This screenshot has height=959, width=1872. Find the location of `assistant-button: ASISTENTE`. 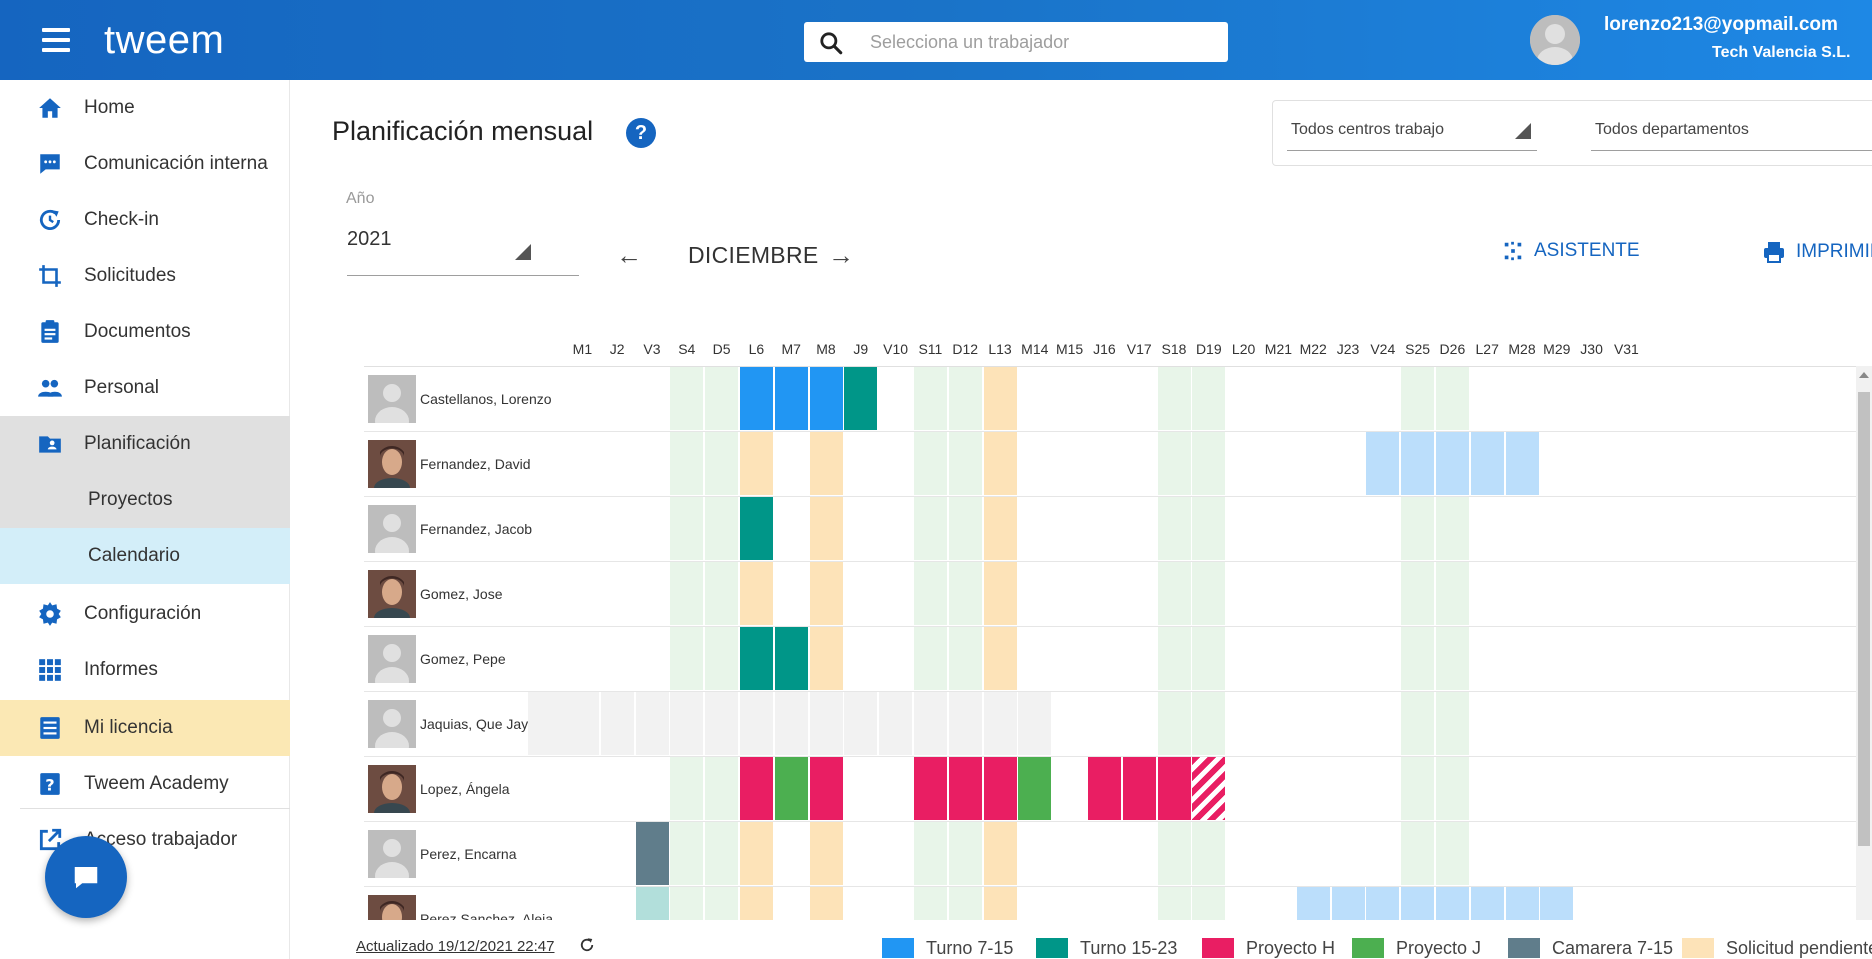

assistant-button: ASISTENTE is located at coordinates (1571, 251).